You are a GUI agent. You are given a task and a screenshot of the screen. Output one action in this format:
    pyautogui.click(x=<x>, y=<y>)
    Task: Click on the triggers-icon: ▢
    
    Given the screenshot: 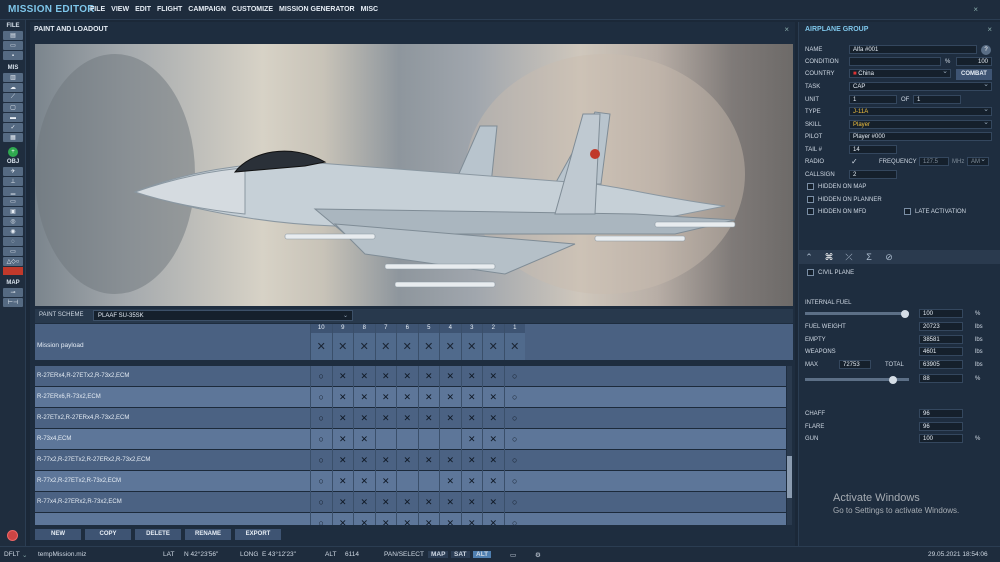 What is the action you would take?
    pyautogui.click(x=13, y=107)
    